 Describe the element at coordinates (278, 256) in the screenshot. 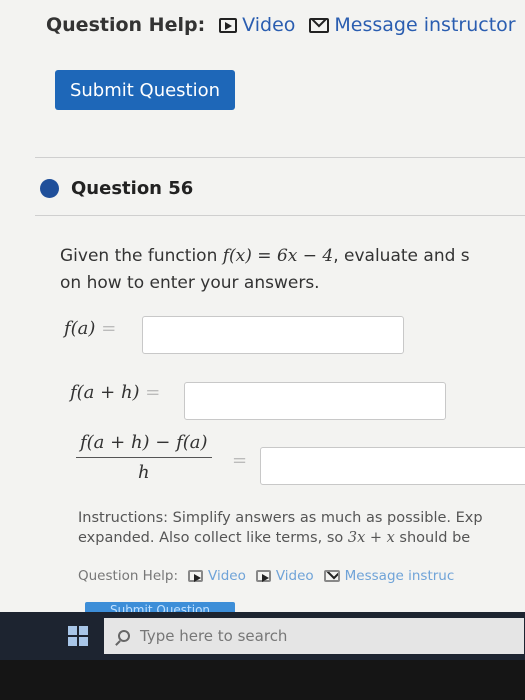

I see `function-expression: f(x) = 6x − 4` at that location.